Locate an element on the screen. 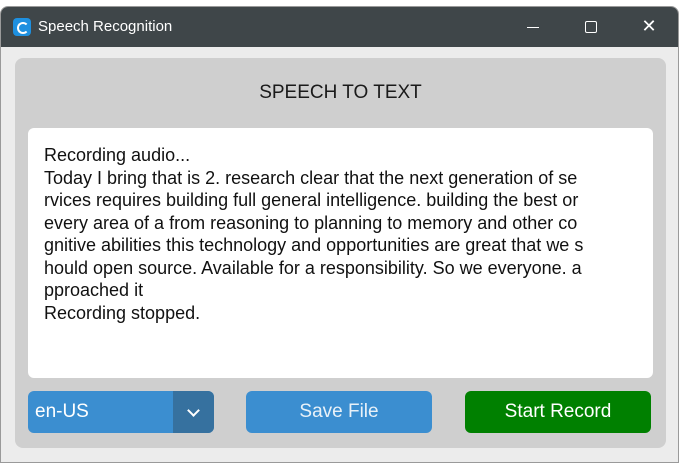  language-dropdown-button is located at coordinates (193, 412).